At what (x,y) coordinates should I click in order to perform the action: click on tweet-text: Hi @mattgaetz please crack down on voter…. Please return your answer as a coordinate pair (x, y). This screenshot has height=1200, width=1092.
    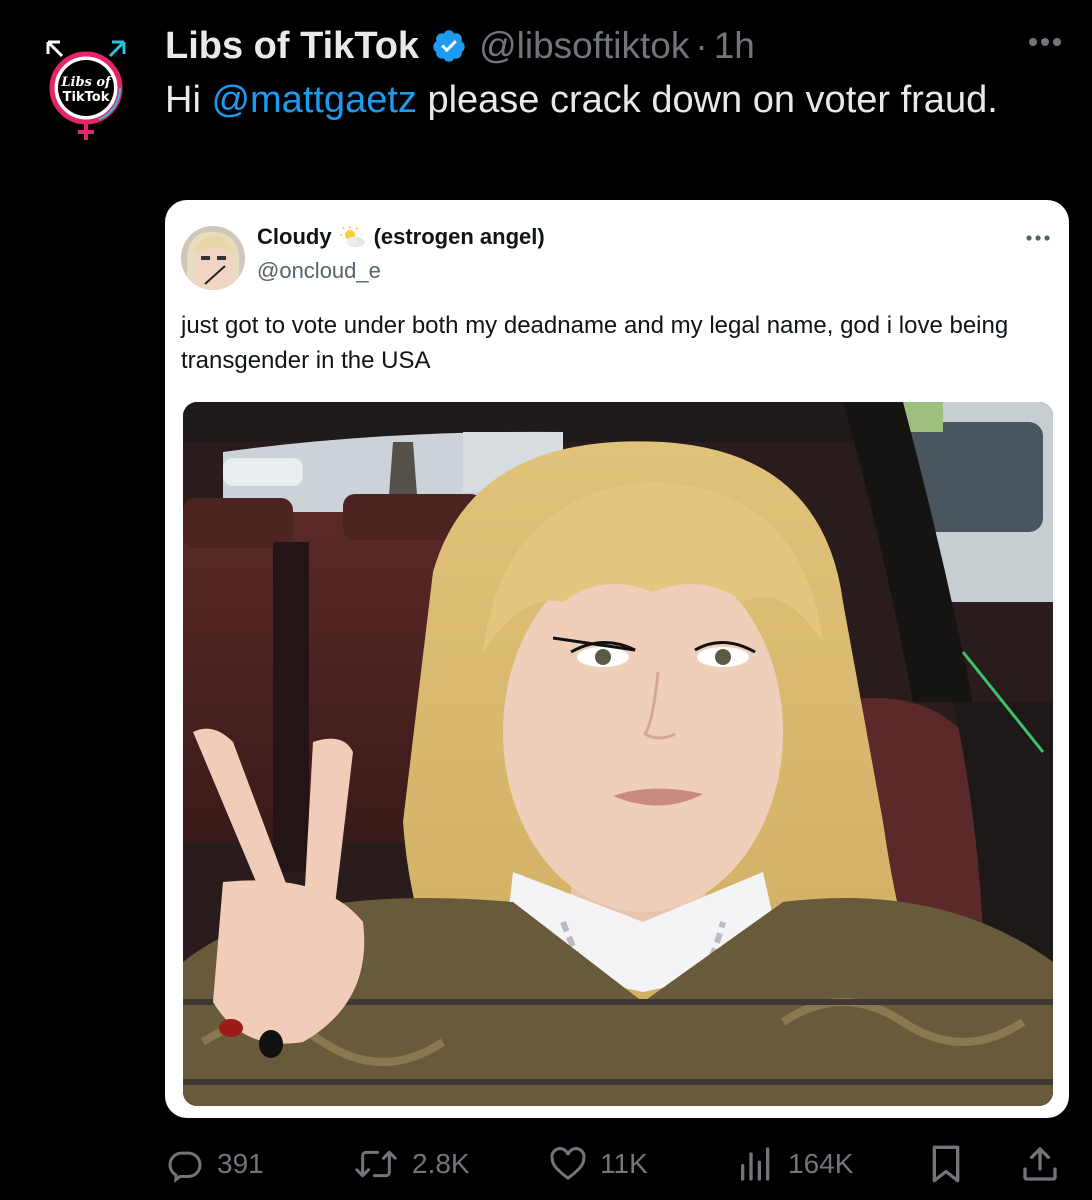
    Looking at the image, I should click on (605, 100).